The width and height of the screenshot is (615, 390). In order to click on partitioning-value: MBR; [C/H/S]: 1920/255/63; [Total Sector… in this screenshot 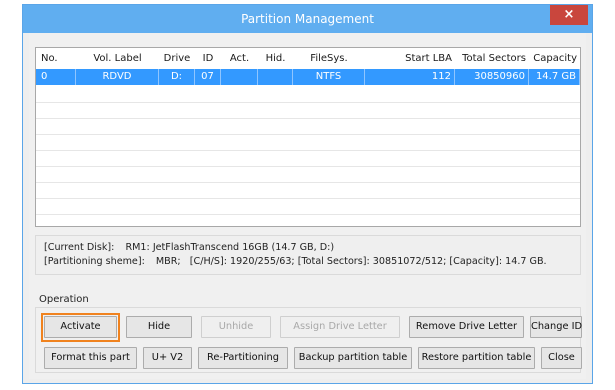, I will do `click(351, 261)`.